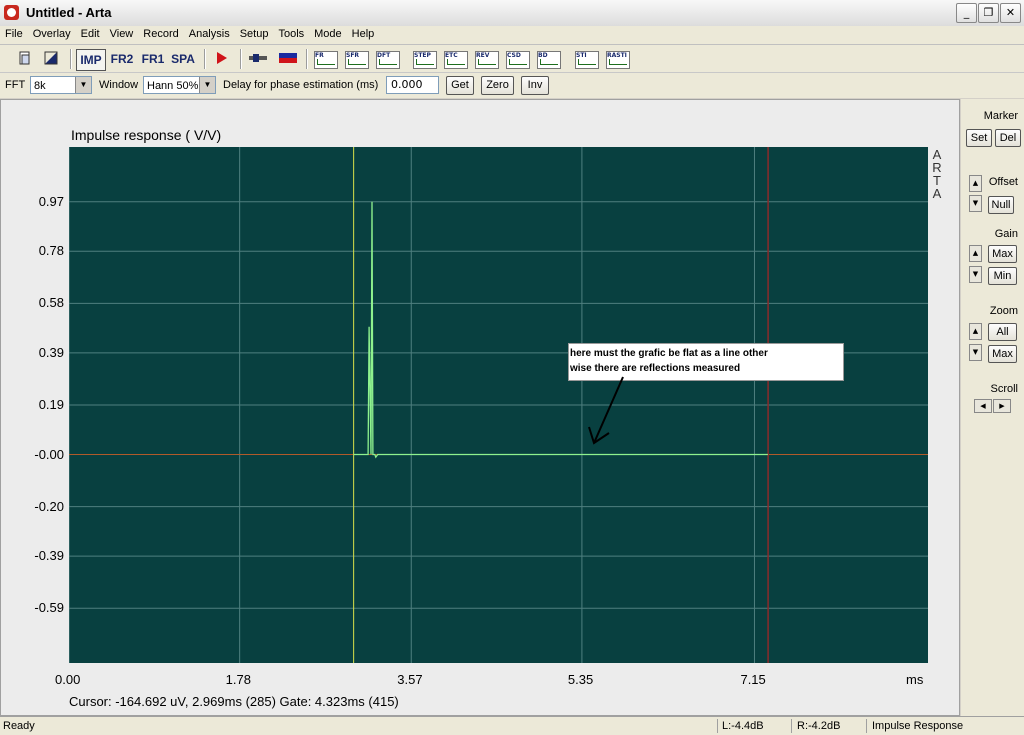 This screenshot has height=735, width=1024. Describe the element at coordinates (966, 13) in the screenshot. I see `minimize-button: _` at that location.